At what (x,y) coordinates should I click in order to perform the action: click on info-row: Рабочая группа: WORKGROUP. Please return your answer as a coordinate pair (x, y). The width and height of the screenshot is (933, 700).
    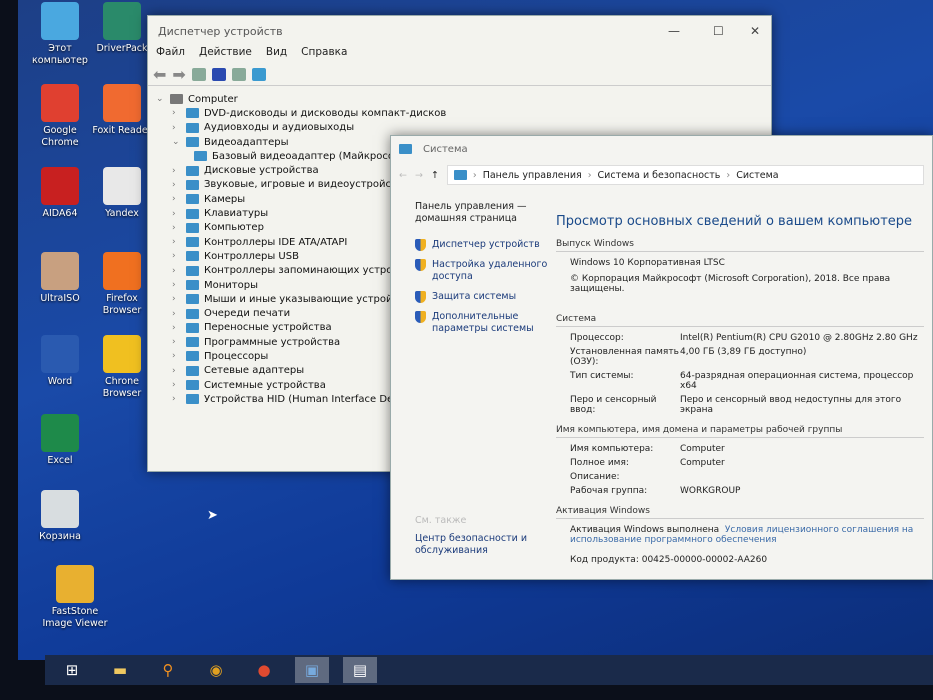
    Looking at the image, I should click on (747, 491).